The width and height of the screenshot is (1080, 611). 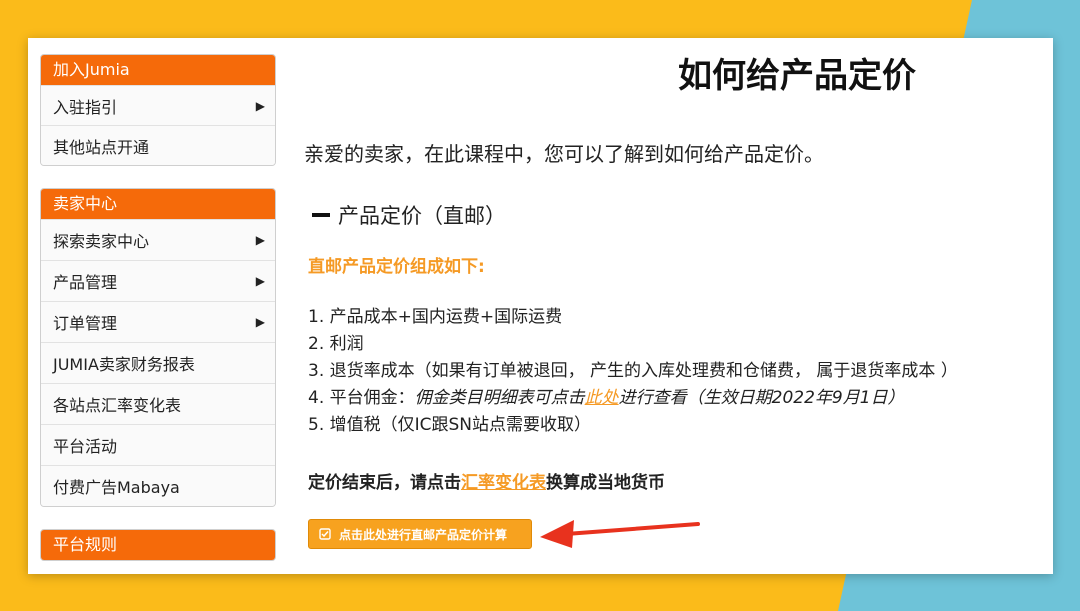 What do you see at coordinates (422, 216) in the screenshot?
I see `section-title: 产品定价（直邮）` at bounding box center [422, 216].